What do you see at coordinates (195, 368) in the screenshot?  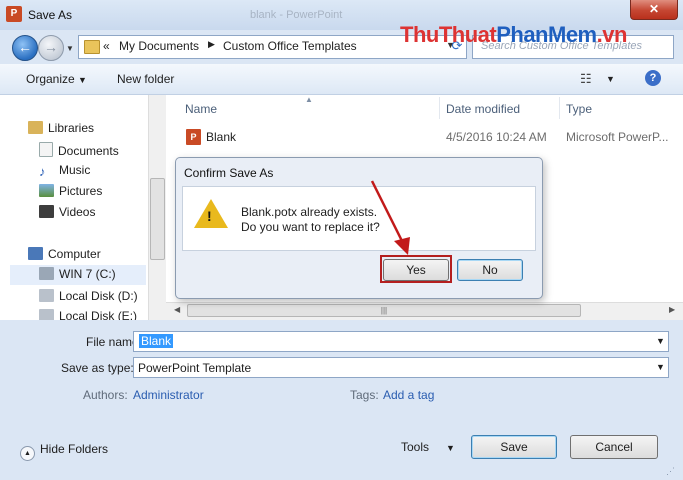 I see `save-as-type-value: PowerPoint Template` at bounding box center [195, 368].